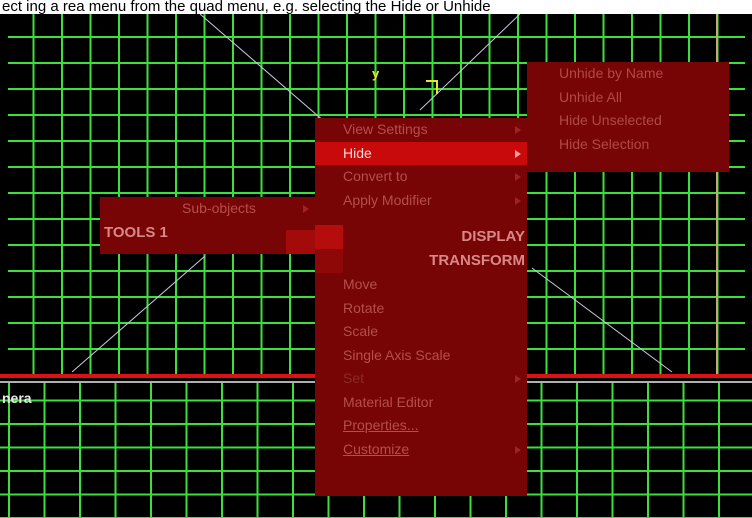  Describe the element at coordinates (628, 74) in the screenshot. I see `menu-item-unhide-by-name: Unhide by Name` at that location.